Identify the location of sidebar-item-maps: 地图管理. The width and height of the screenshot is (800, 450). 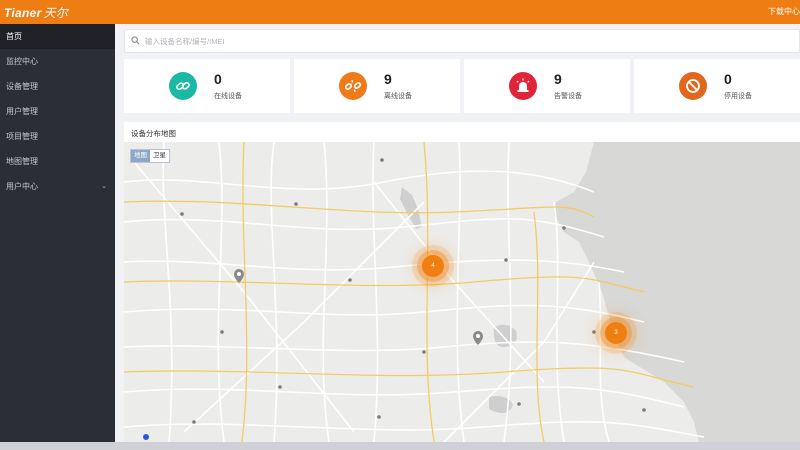
(57, 161).